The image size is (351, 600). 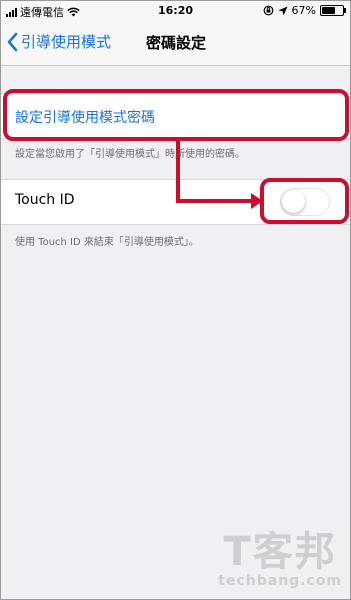 I want to click on watermark-url: techbang.com, so click(x=280, y=581).